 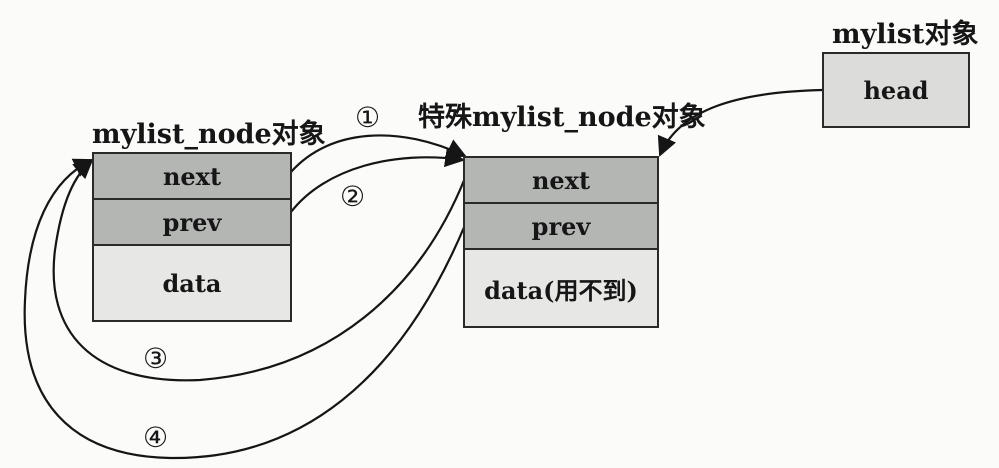 What do you see at coordinates (353, 196) in the screenshot?
I see `marker-2: ②` at bounding box center [353, 196].